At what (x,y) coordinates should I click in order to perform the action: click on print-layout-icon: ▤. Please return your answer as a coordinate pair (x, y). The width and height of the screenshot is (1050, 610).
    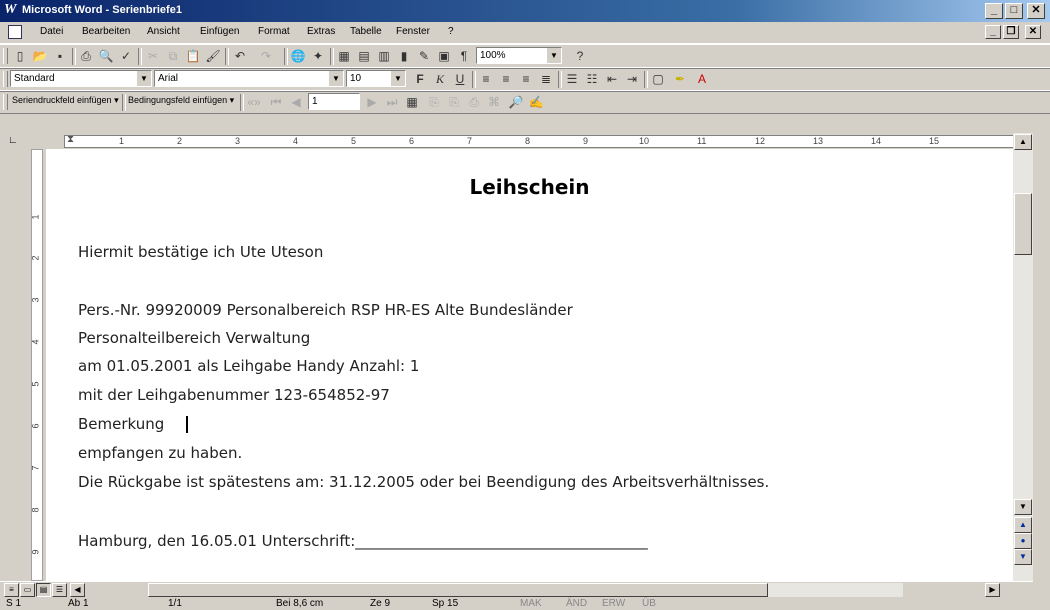
    Looking at the image, I should click on (43, 590).